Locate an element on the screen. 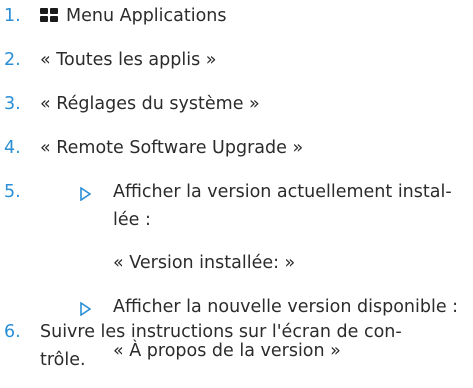 This screenshot has height=388, width=473. step-text: « Réglages du système » is located at coordinates (150, 104).